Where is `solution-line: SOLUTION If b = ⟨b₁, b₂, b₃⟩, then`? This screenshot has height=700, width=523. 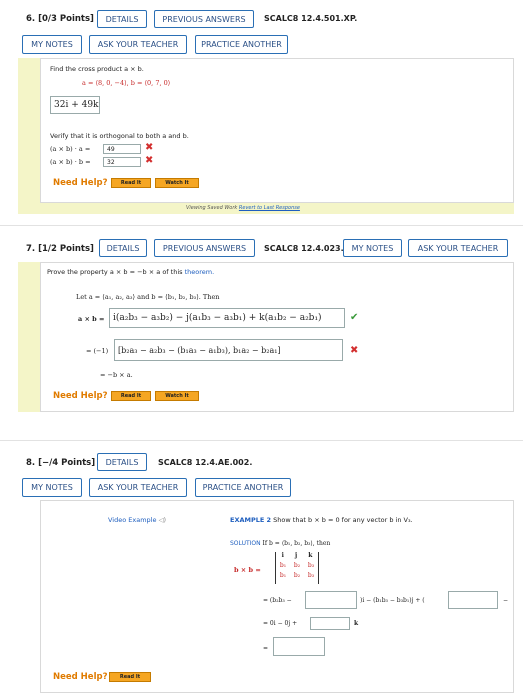
solution-line: SOLUTION If b = ⟨b₁, b₂, b₃⟩, then is located at coordinates (280, 543).